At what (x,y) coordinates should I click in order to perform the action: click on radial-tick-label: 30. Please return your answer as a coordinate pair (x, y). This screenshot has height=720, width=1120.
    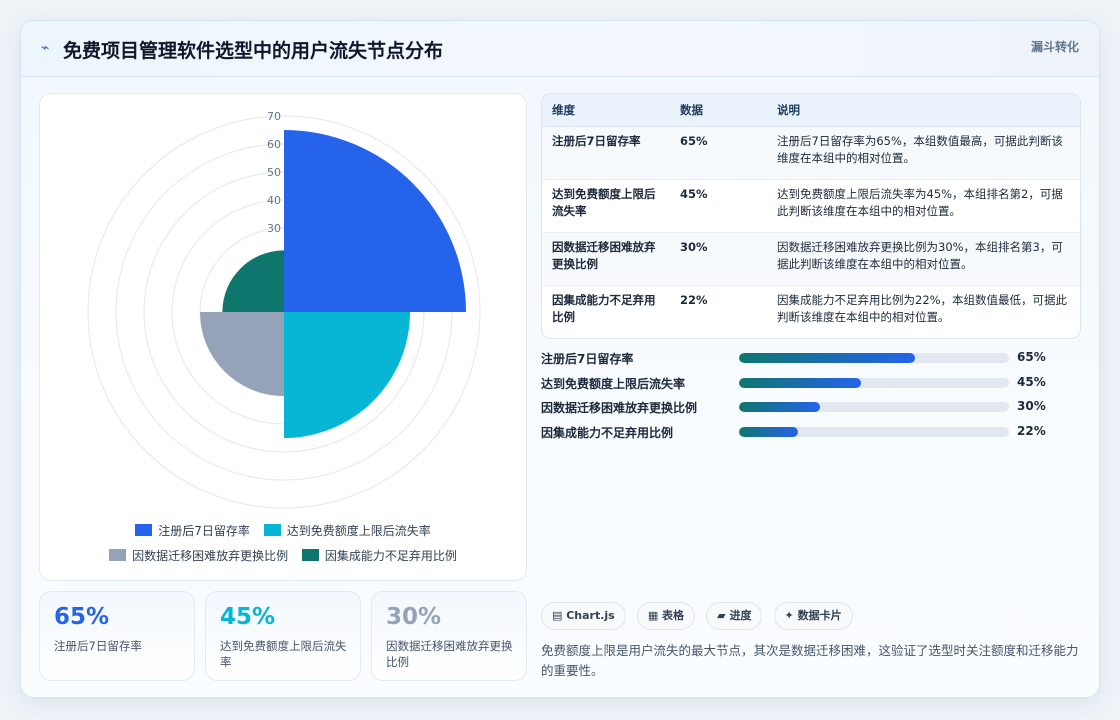
    Looking at the image, I should click on (274, 228).